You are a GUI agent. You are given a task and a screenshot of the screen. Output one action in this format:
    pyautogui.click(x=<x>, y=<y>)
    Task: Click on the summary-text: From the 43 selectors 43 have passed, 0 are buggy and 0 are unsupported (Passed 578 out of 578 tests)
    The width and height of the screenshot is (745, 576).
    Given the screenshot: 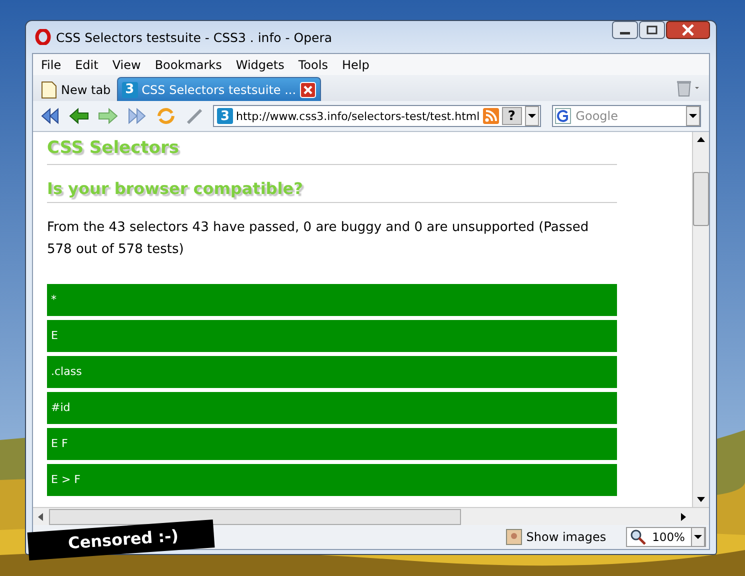 What is the action you would take?
    pyautogui.click(x=318, y=239)
    